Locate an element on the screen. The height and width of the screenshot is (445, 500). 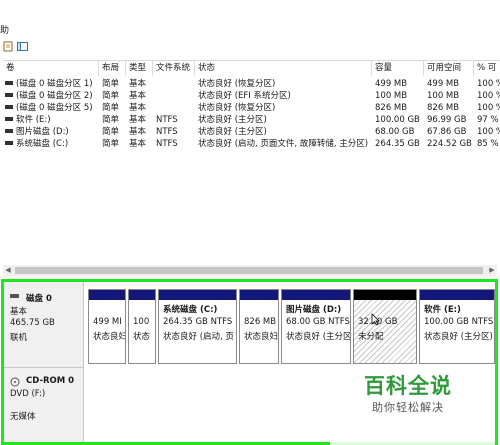
status-cell: 状态良好 (启动, 页面文件, 故障转储, 主分区) is located at coordinates (283, 144).